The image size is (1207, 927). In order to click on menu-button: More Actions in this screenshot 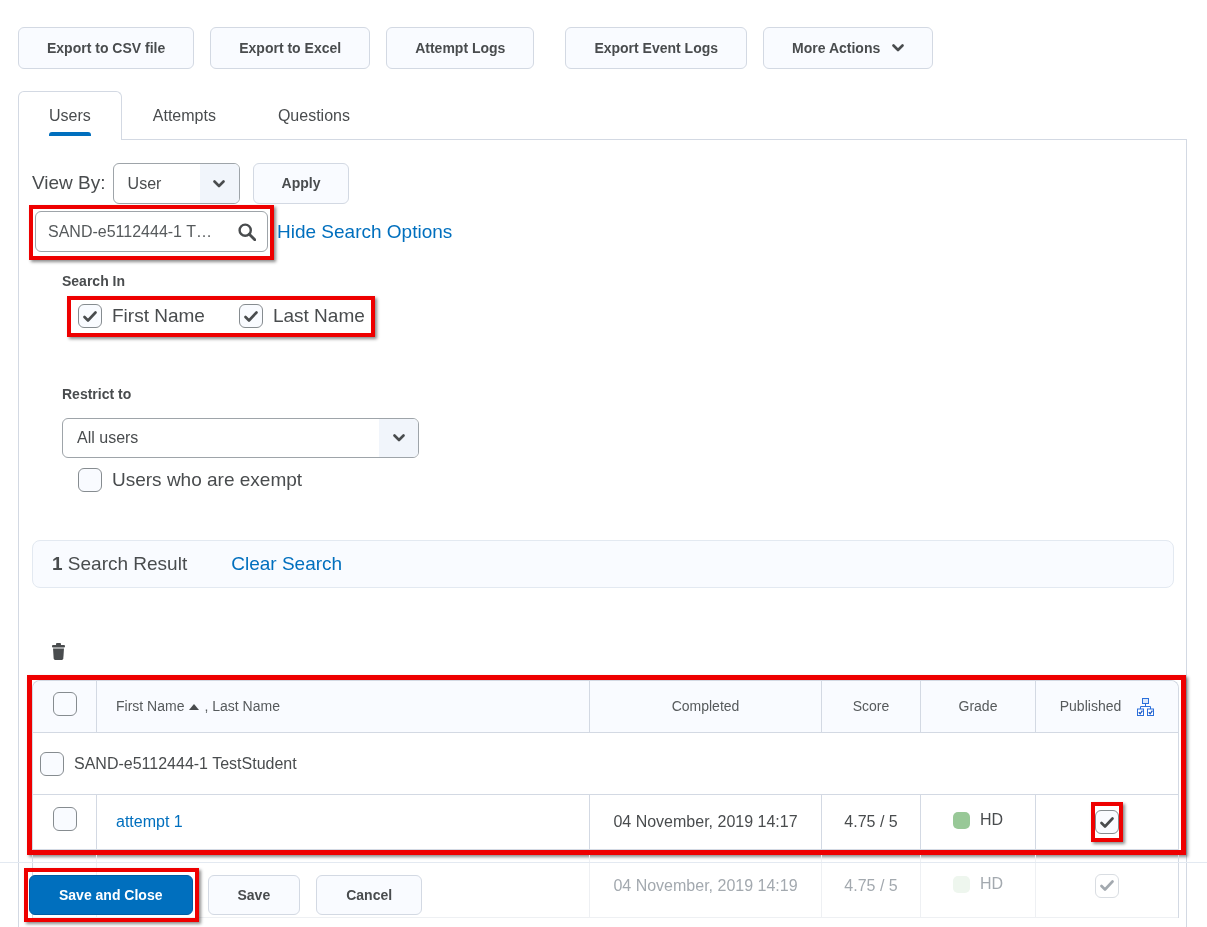, I will do `click(848, 48)`.